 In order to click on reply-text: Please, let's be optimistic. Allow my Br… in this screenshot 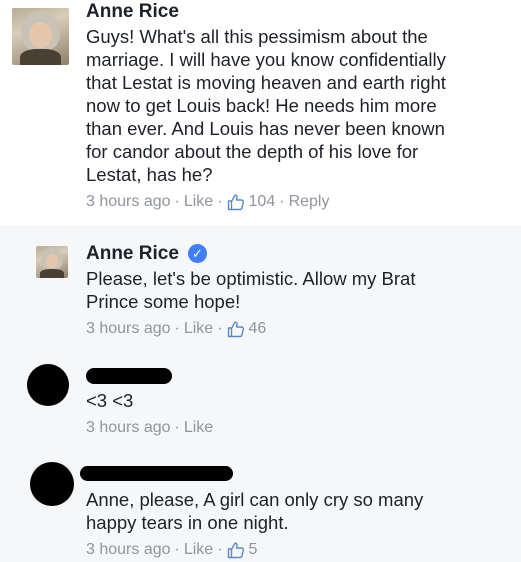, I will do `click(301, 290)`.